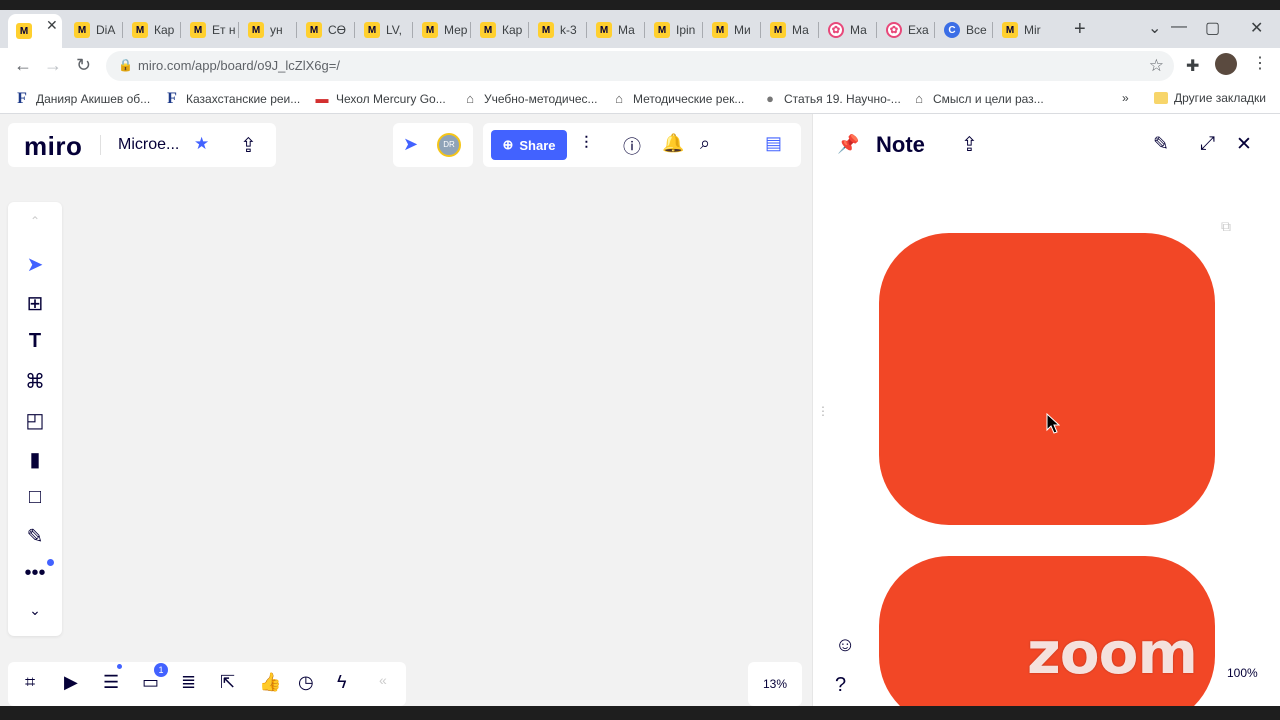  I want to click on miro-logo: miro, so click(53, 146).